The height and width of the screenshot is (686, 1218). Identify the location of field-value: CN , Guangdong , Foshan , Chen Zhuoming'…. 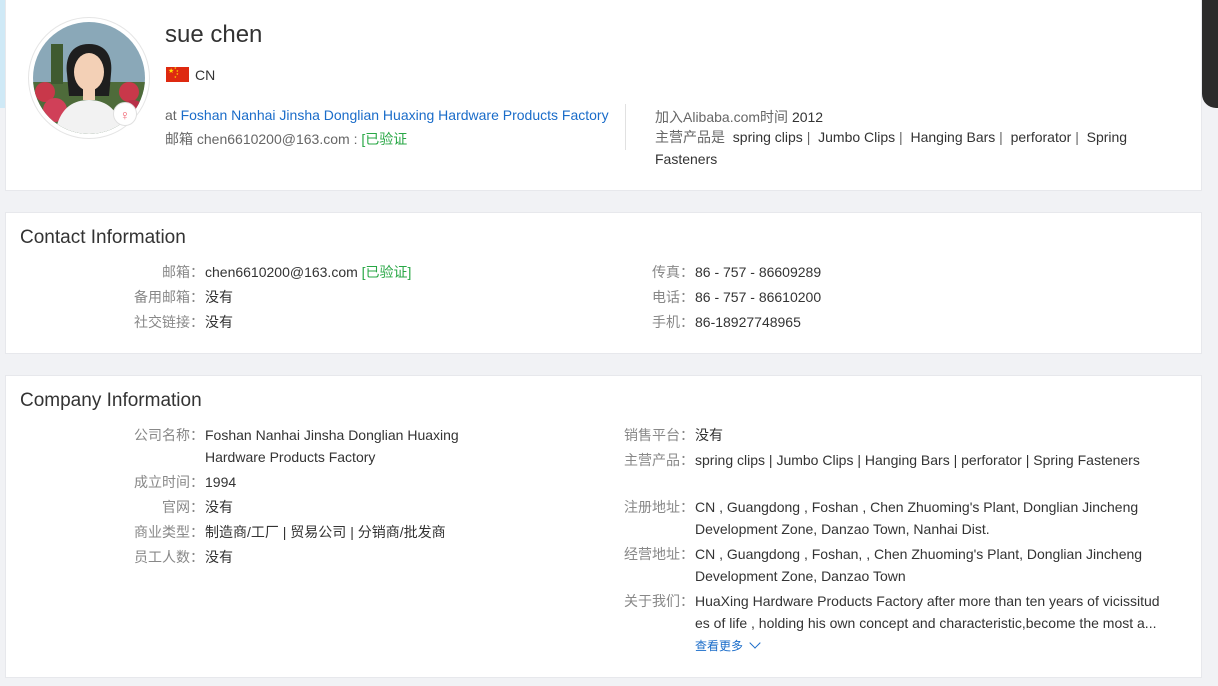
(917, 518).